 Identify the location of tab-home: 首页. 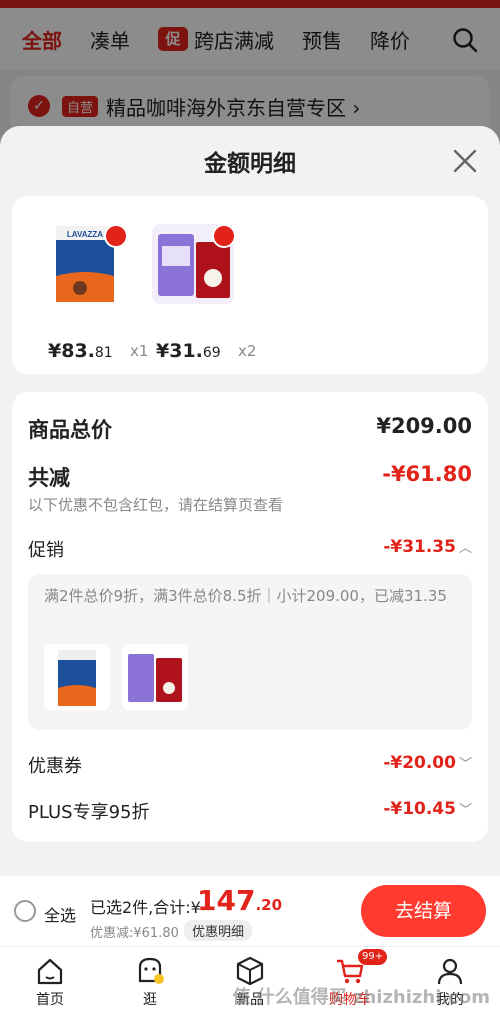
(50, 981).